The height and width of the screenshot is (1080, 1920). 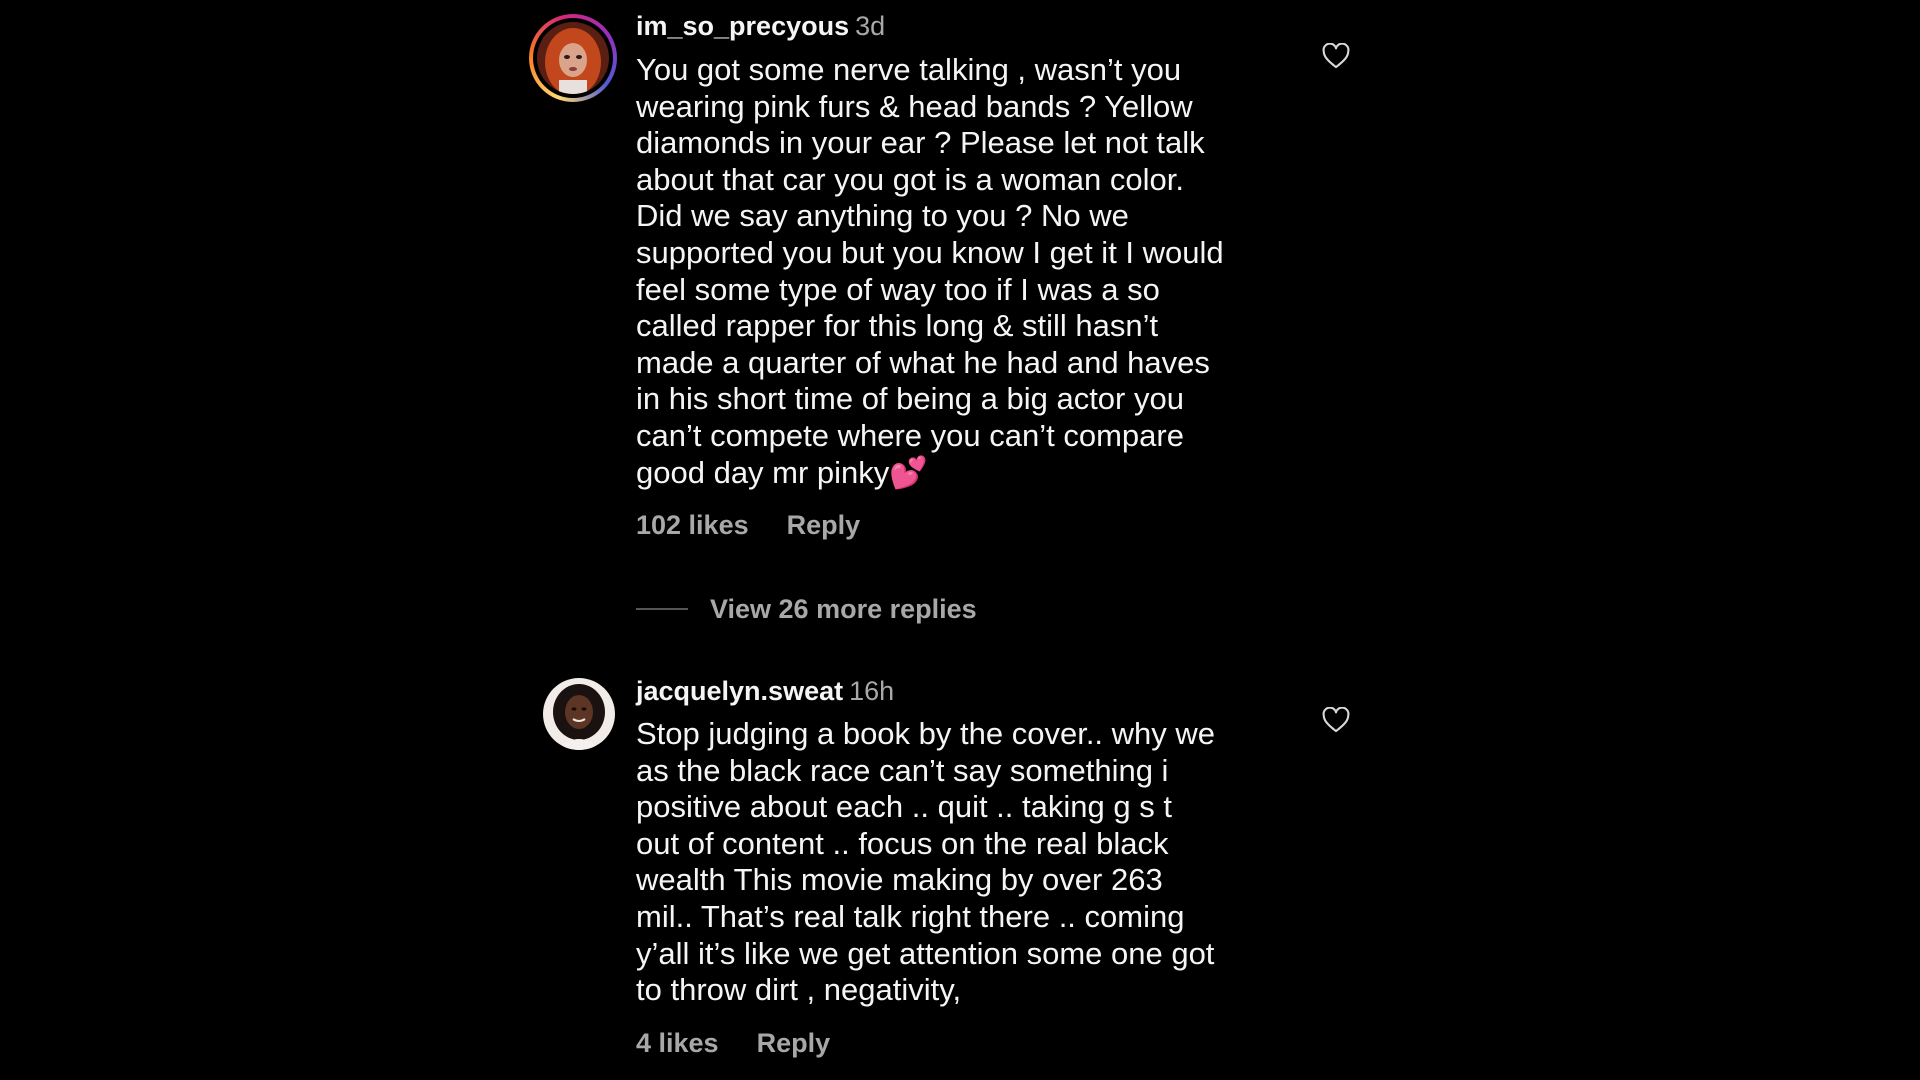 What do you see at coordinates (742, 26) in the screenshot?
I see `username: im_so_precyous` at bounding box center [742, 26].